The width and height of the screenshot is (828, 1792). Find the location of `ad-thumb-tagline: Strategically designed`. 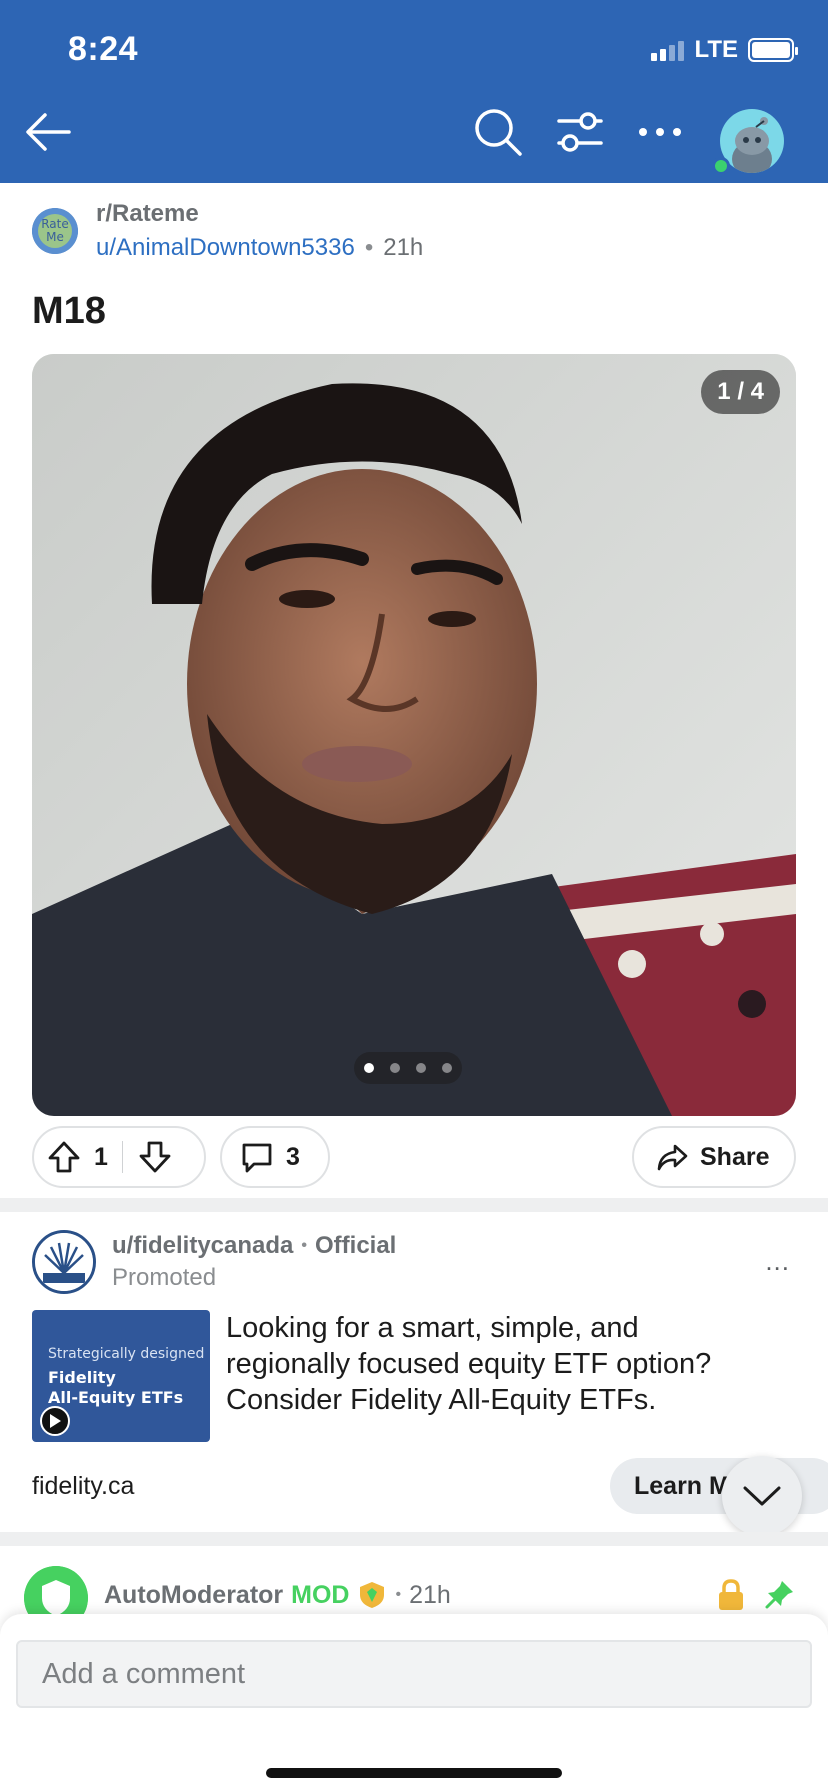

ad-thumb-tagline: Strategically designed is located at coordinates (126, 1354).